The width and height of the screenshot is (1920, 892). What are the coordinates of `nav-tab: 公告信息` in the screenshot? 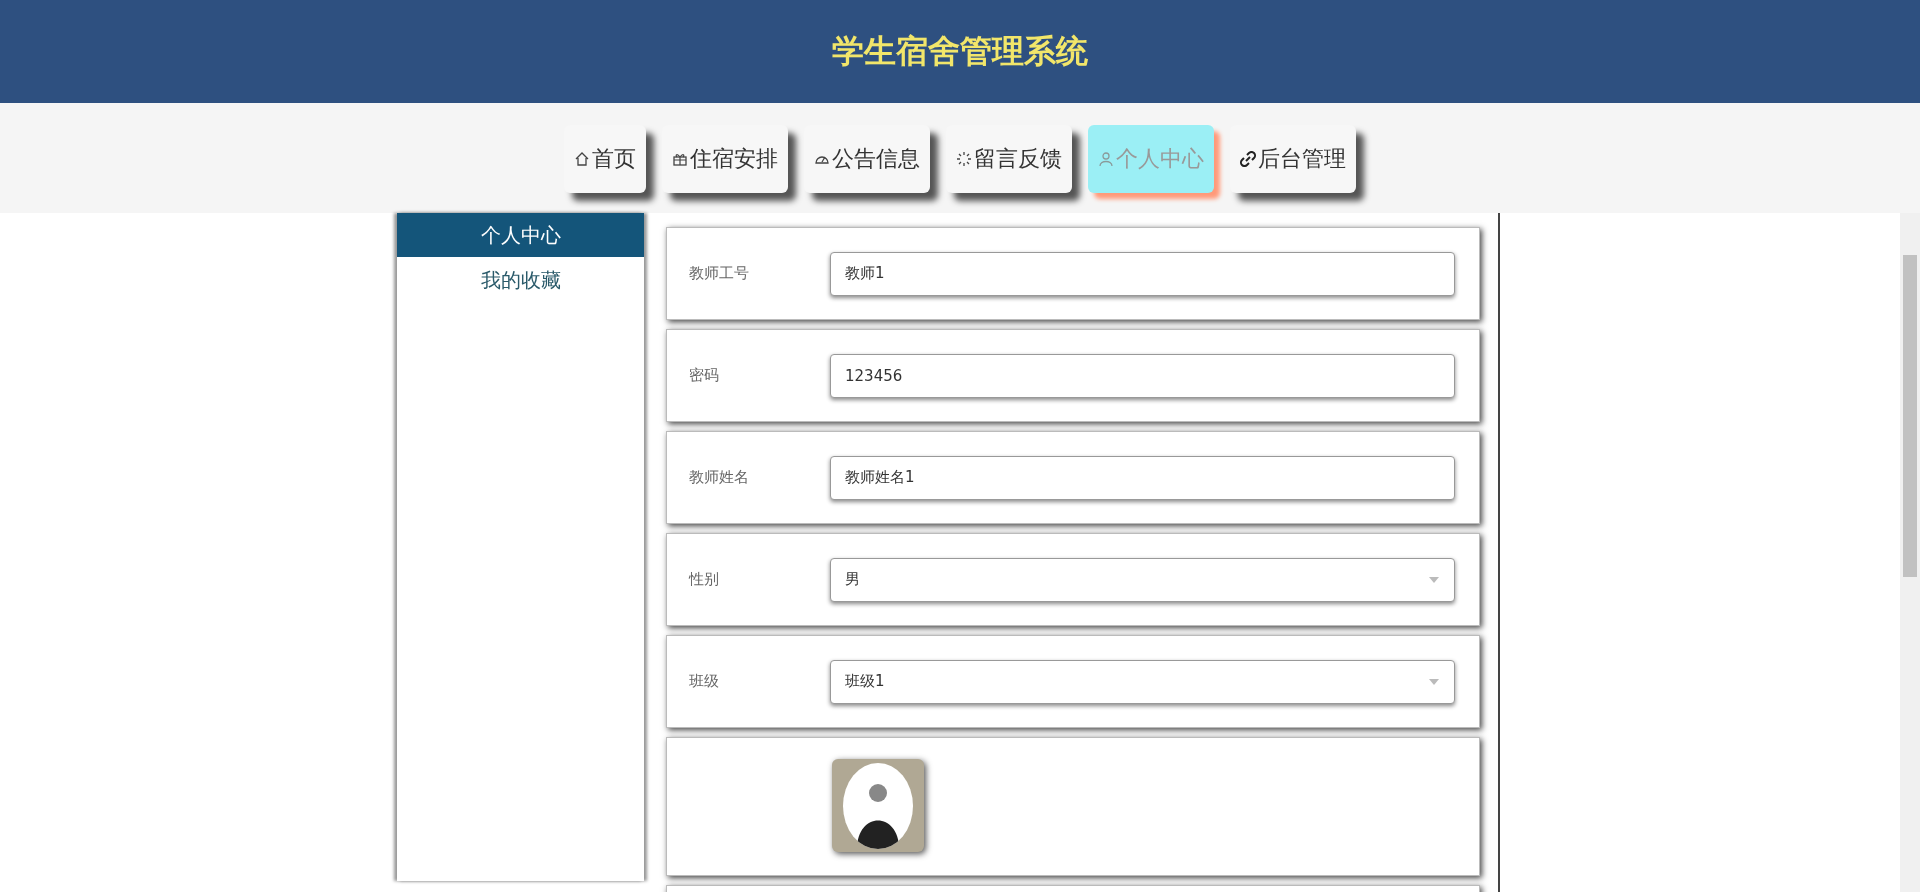 It's located at (867, 159).